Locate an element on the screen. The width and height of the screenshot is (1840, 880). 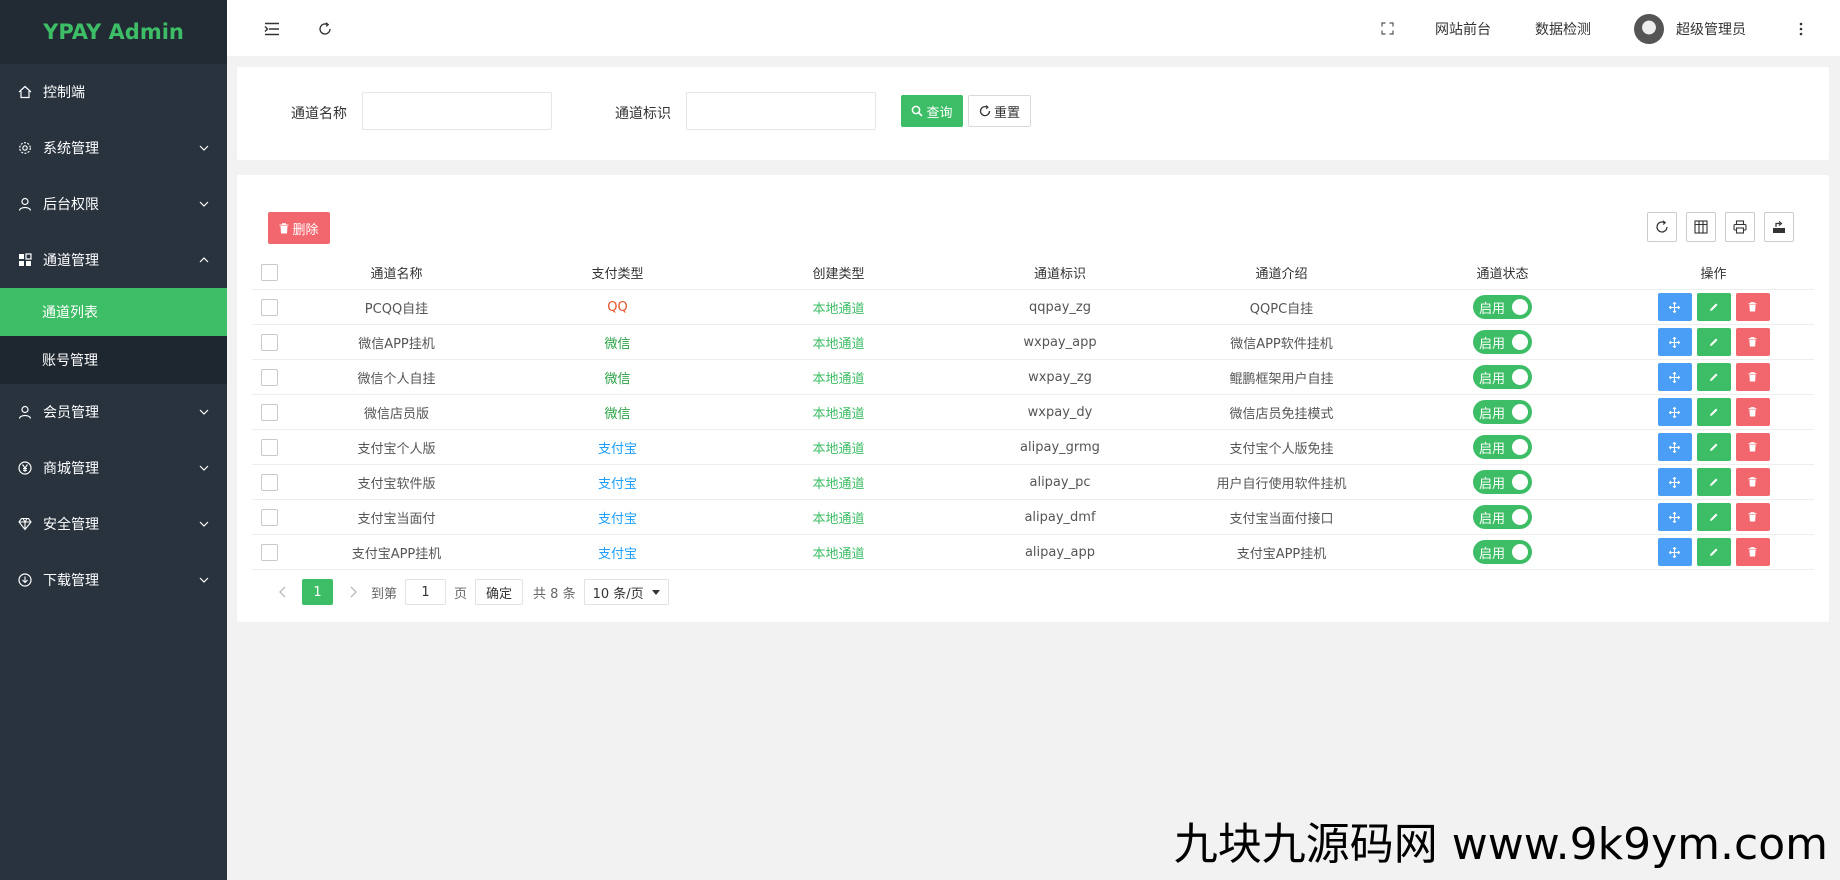
current-page: 1 is located at coordinates (317, 592).